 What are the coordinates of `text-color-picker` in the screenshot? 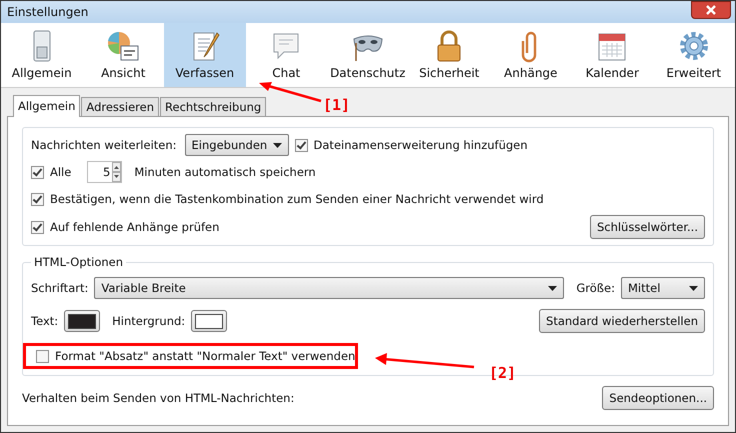 It's located at (82, 321).